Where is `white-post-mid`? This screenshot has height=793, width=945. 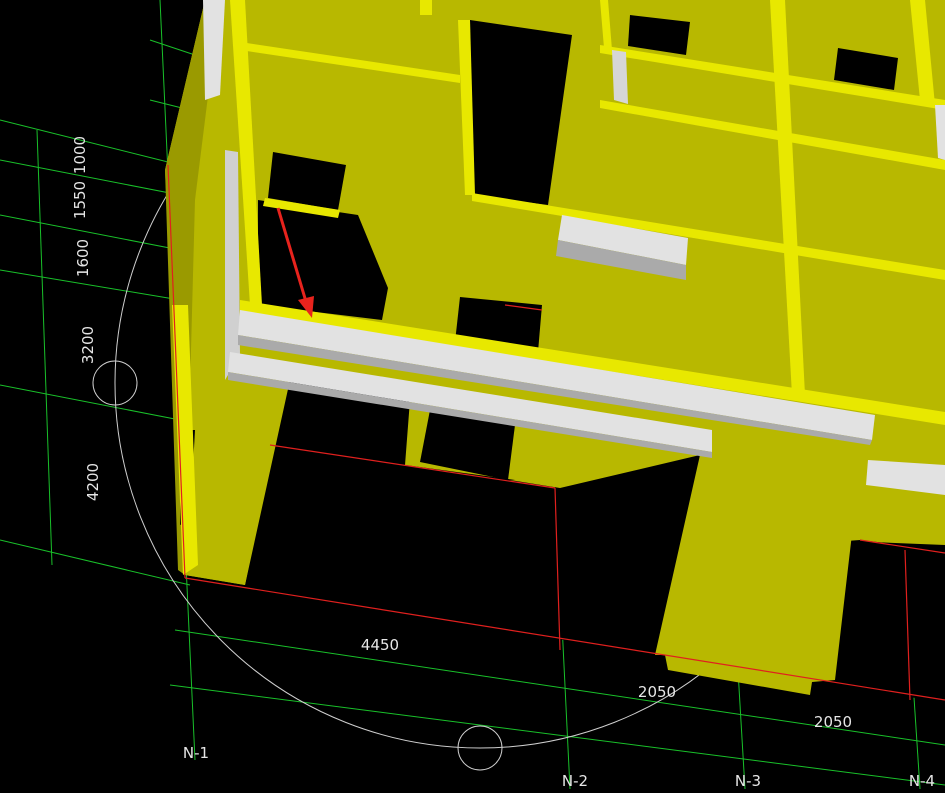 white-post-mid is located at coordinates (620, 77).